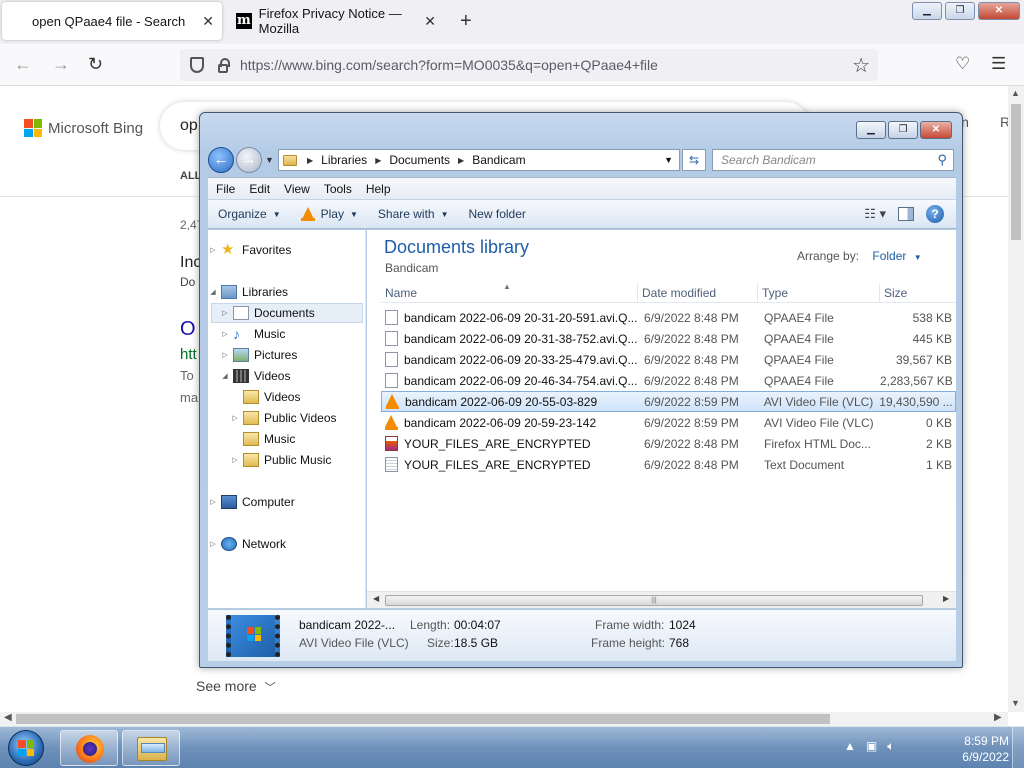  I want to click on search-input: Search Bandicam ⚲, so click(833, 160).